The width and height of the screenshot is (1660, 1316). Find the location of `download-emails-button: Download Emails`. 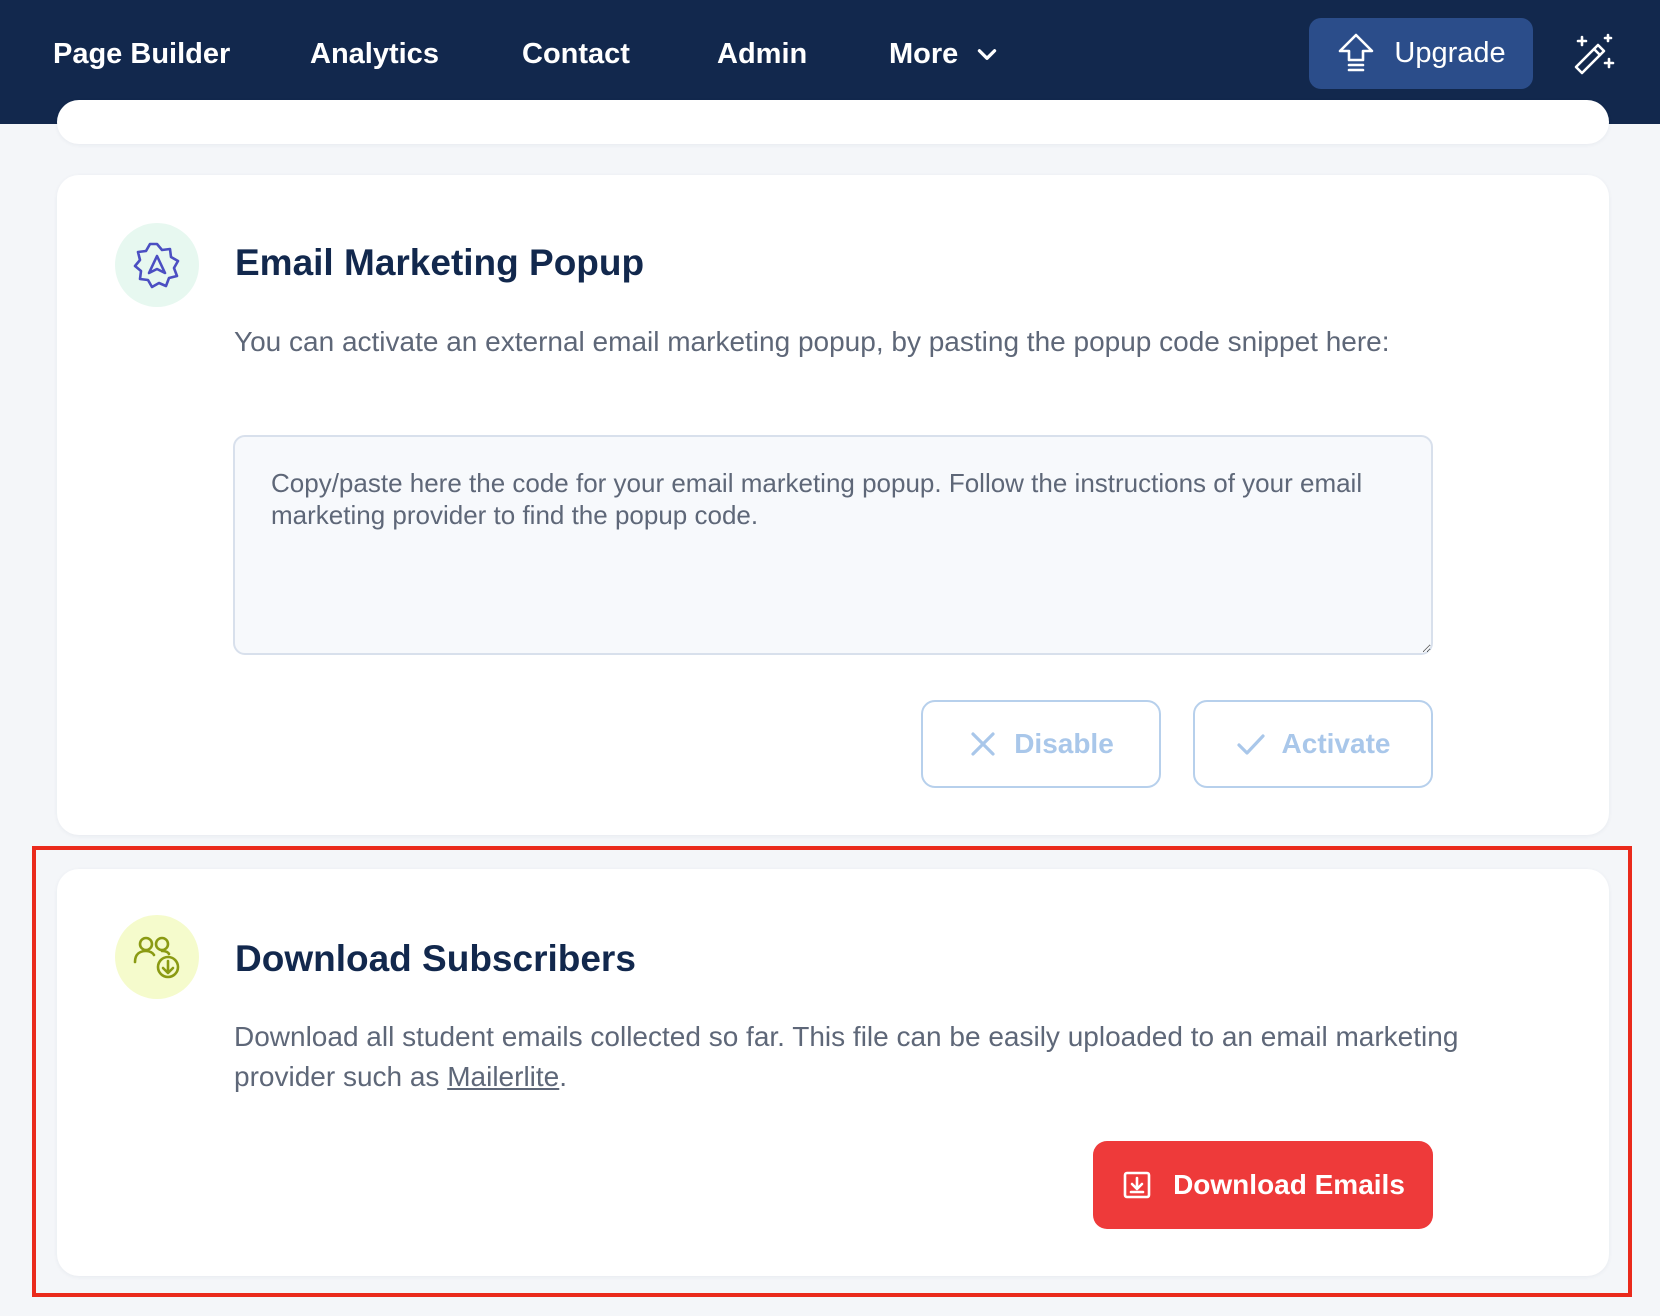

download-emails-button: Download Emails is located at coordinates (1263, 1185).